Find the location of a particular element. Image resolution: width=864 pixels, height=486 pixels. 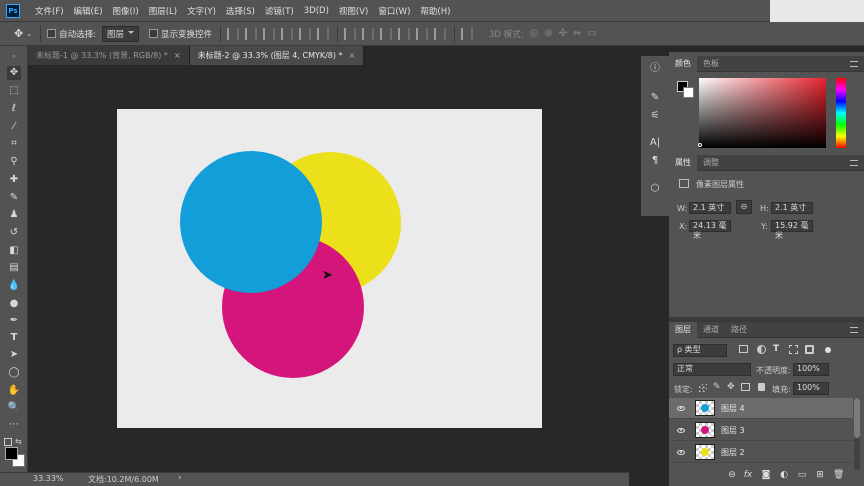

tab-adjustments: 调整 is located at coordinates (711, 163).